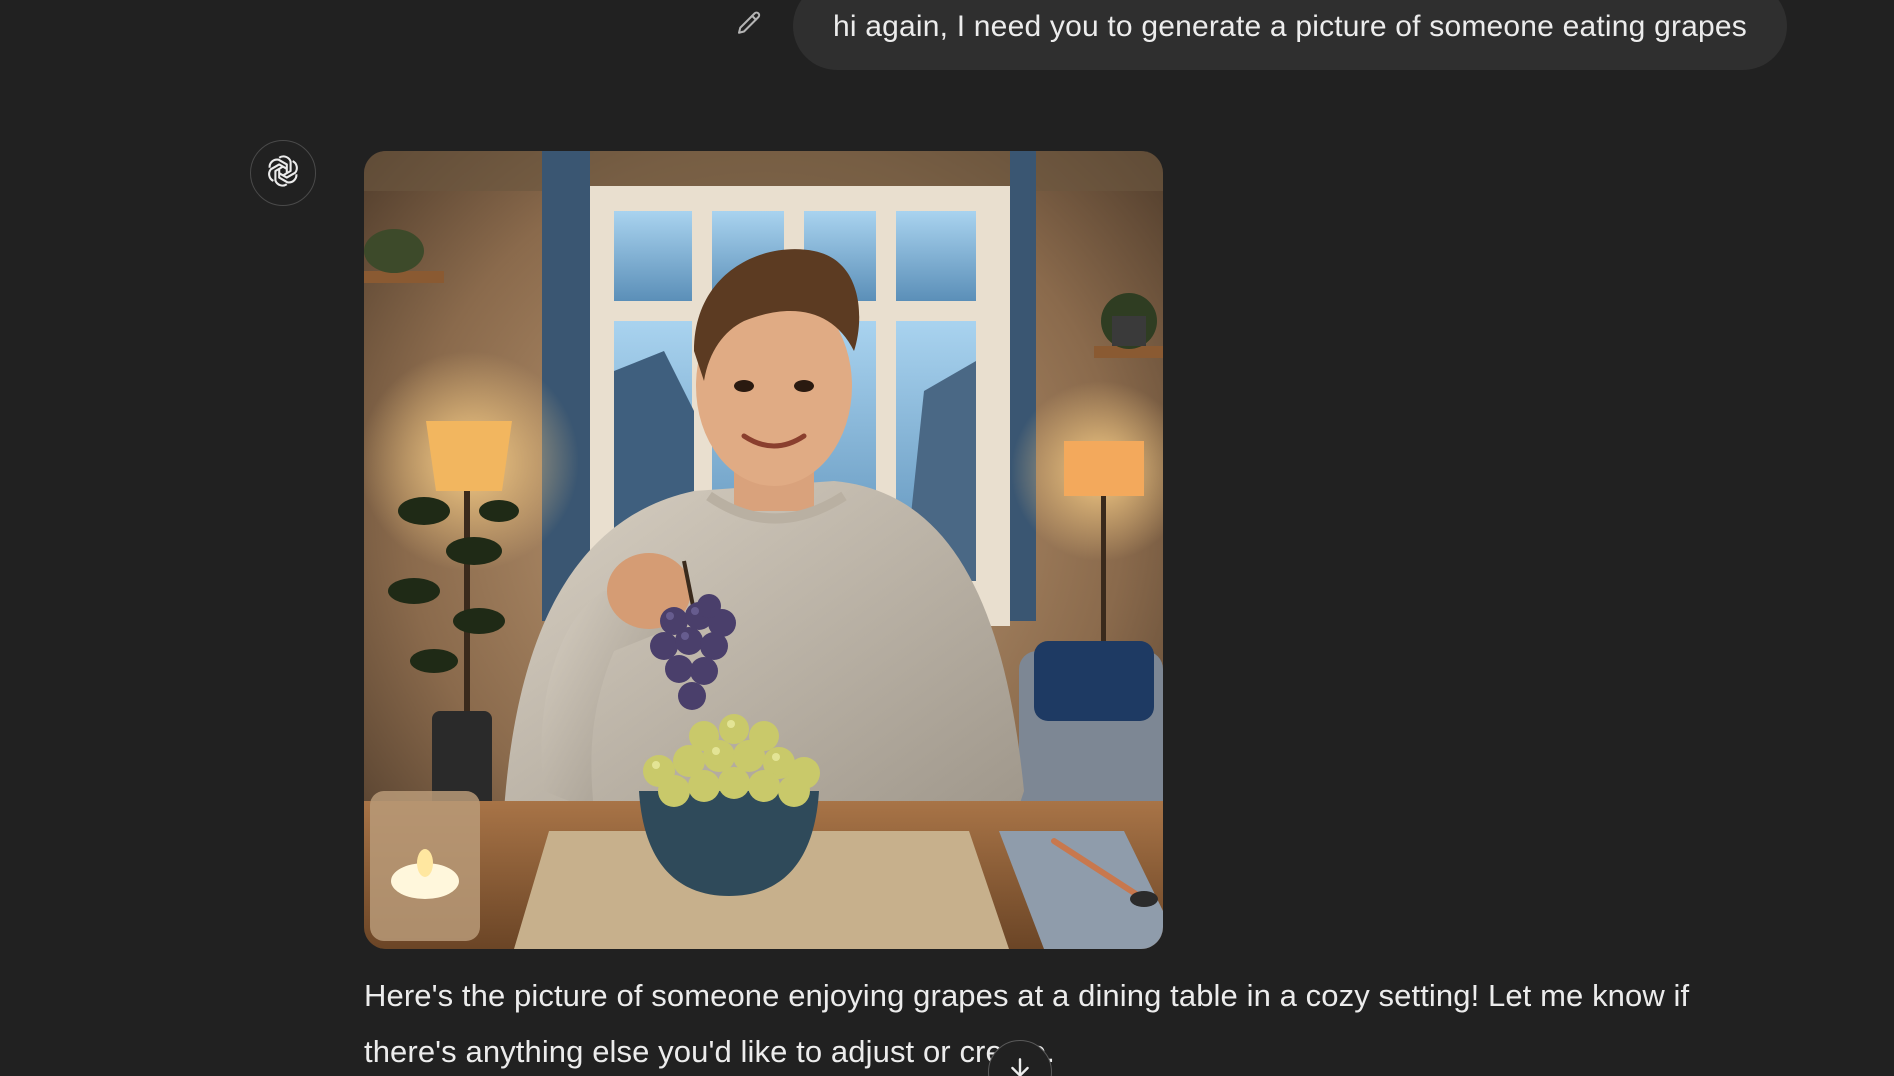  What do you see at coordinates (1020, 1065) in the screenshot?
I see `arrow-down-icon` at bounding box center [1020, 1065].